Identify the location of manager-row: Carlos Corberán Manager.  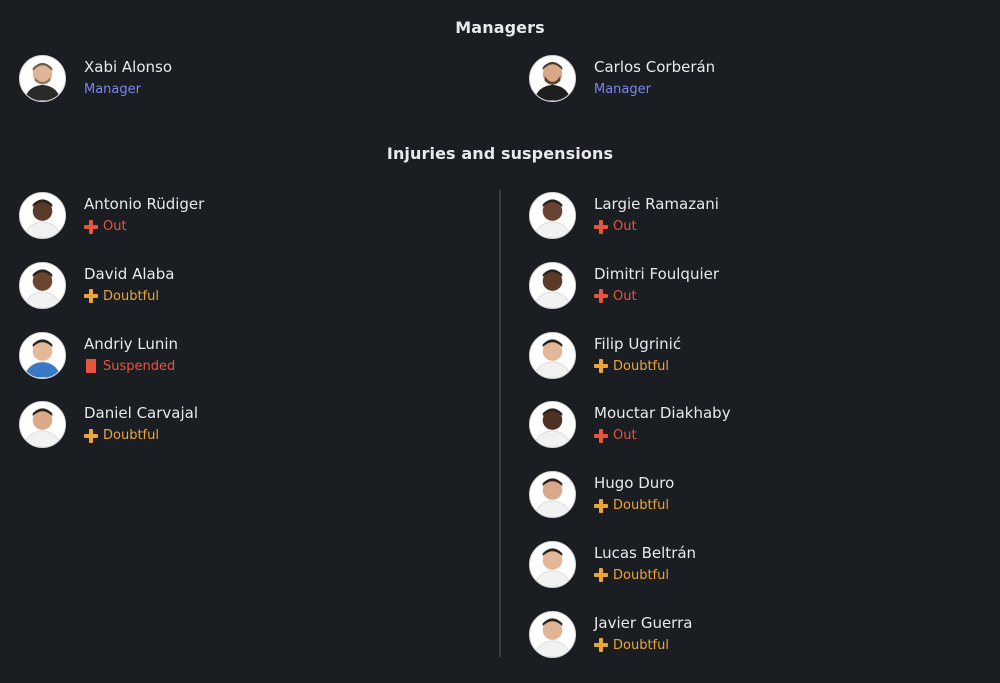
(622, 78).